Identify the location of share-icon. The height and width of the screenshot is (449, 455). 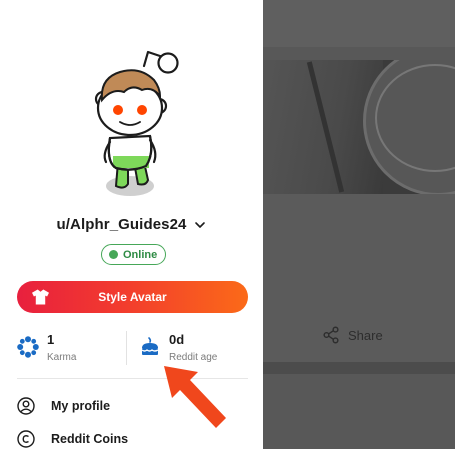
(331, 335).